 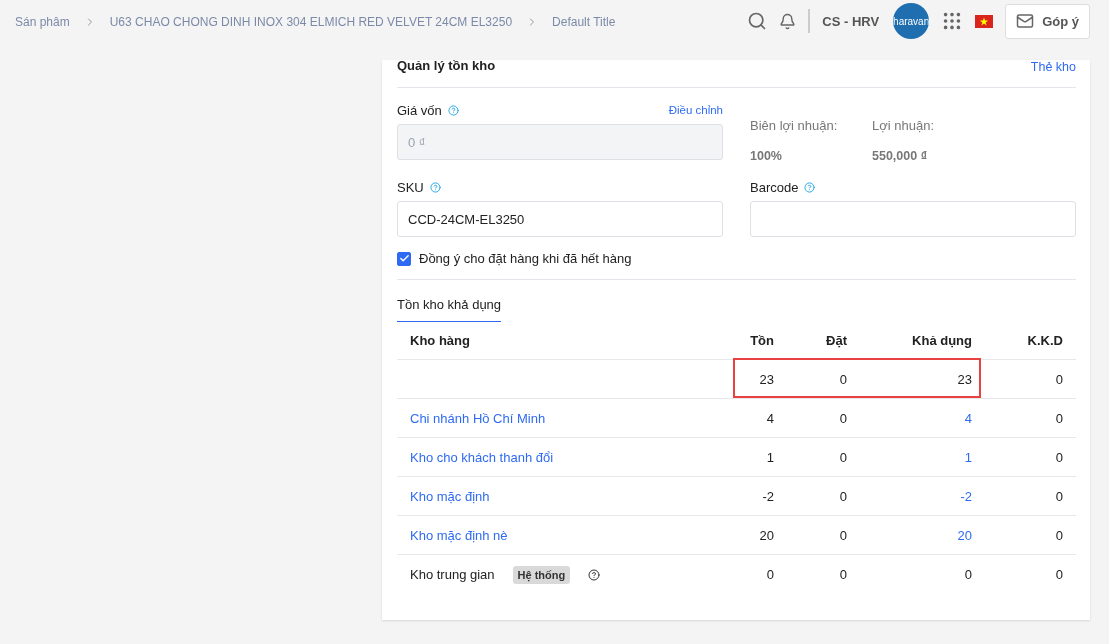 What do you see at coordinates (761, 340) in the screenshot?
I see `column-header: Tồn` at bounding box center [761, 340].